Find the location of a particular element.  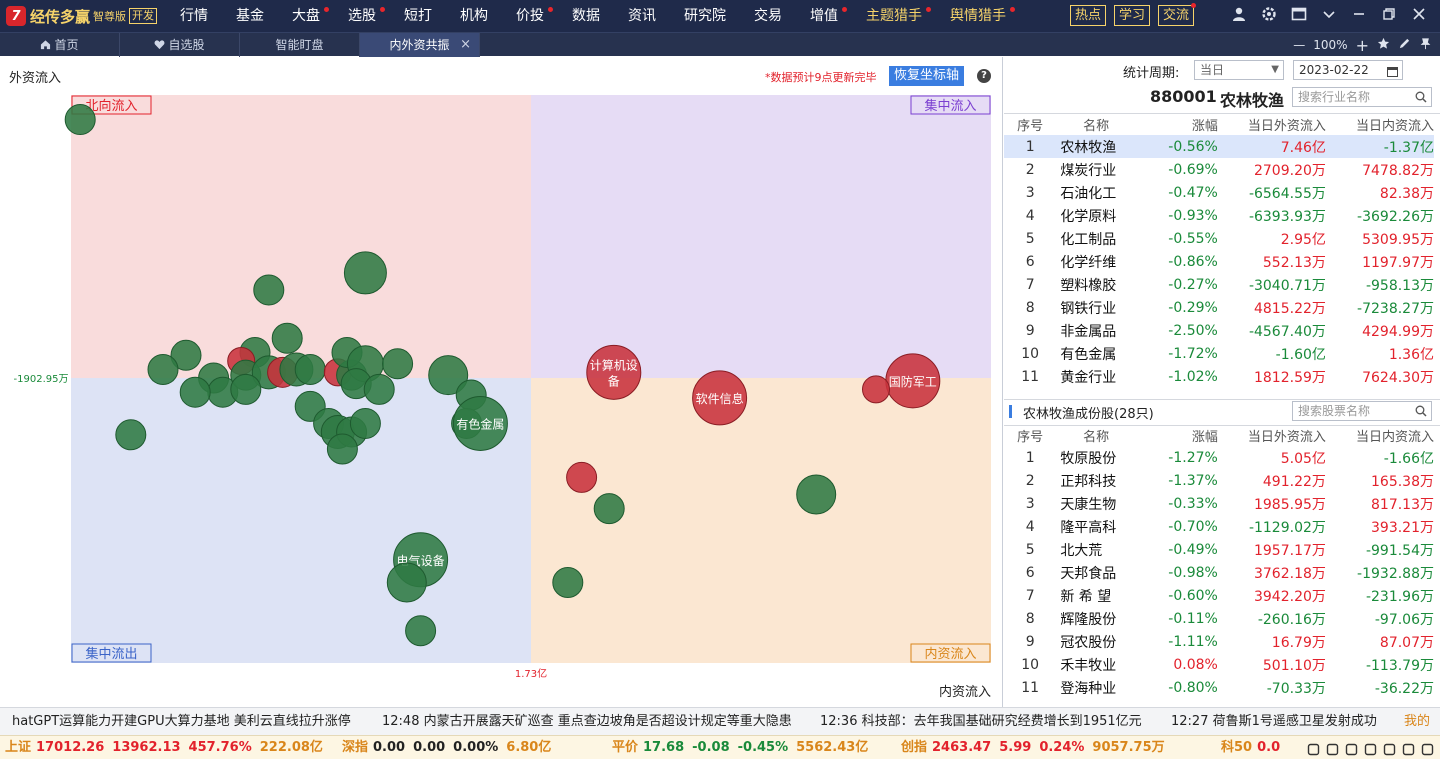

news-item: 12:27 荷鲁斯1号遥感卫星发射成功 is located at coordinates (1274, 721).